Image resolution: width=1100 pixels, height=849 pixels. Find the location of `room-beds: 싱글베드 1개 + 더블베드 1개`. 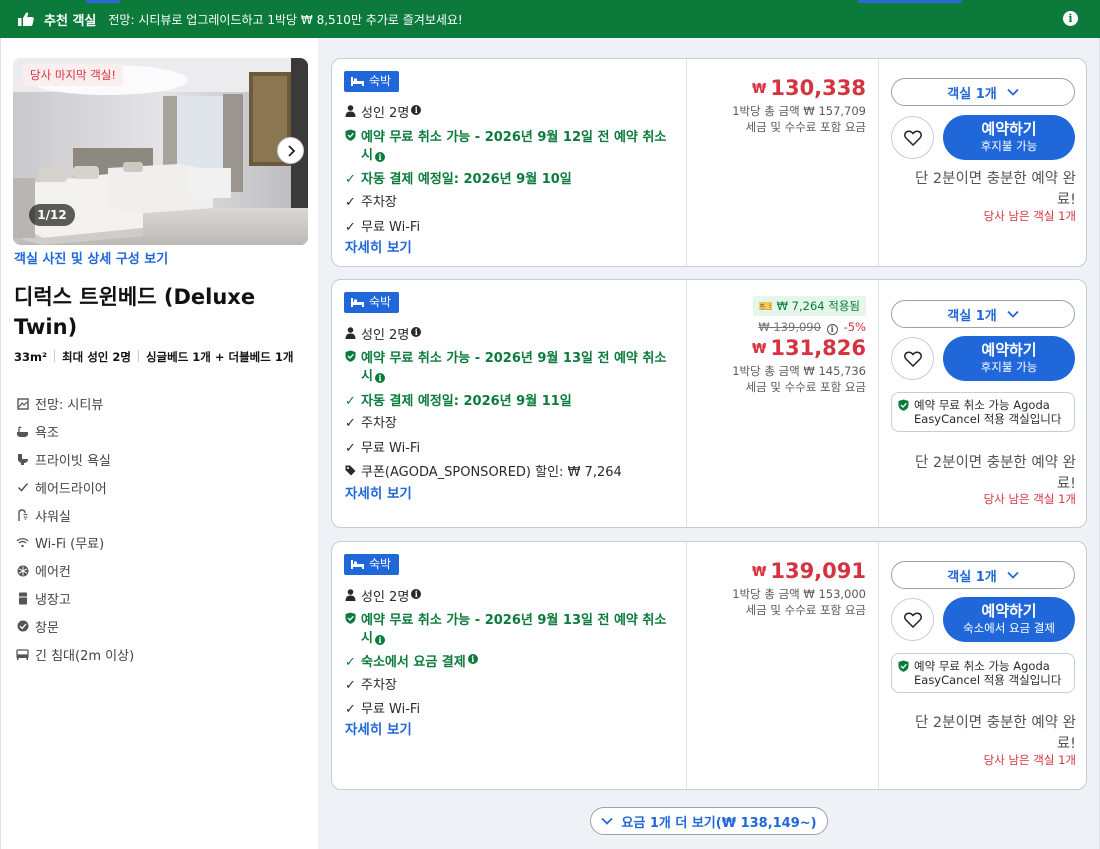

room-beds: 싱글베드 1개 + 더블베드 1개 is located at coordinates (219, 357).